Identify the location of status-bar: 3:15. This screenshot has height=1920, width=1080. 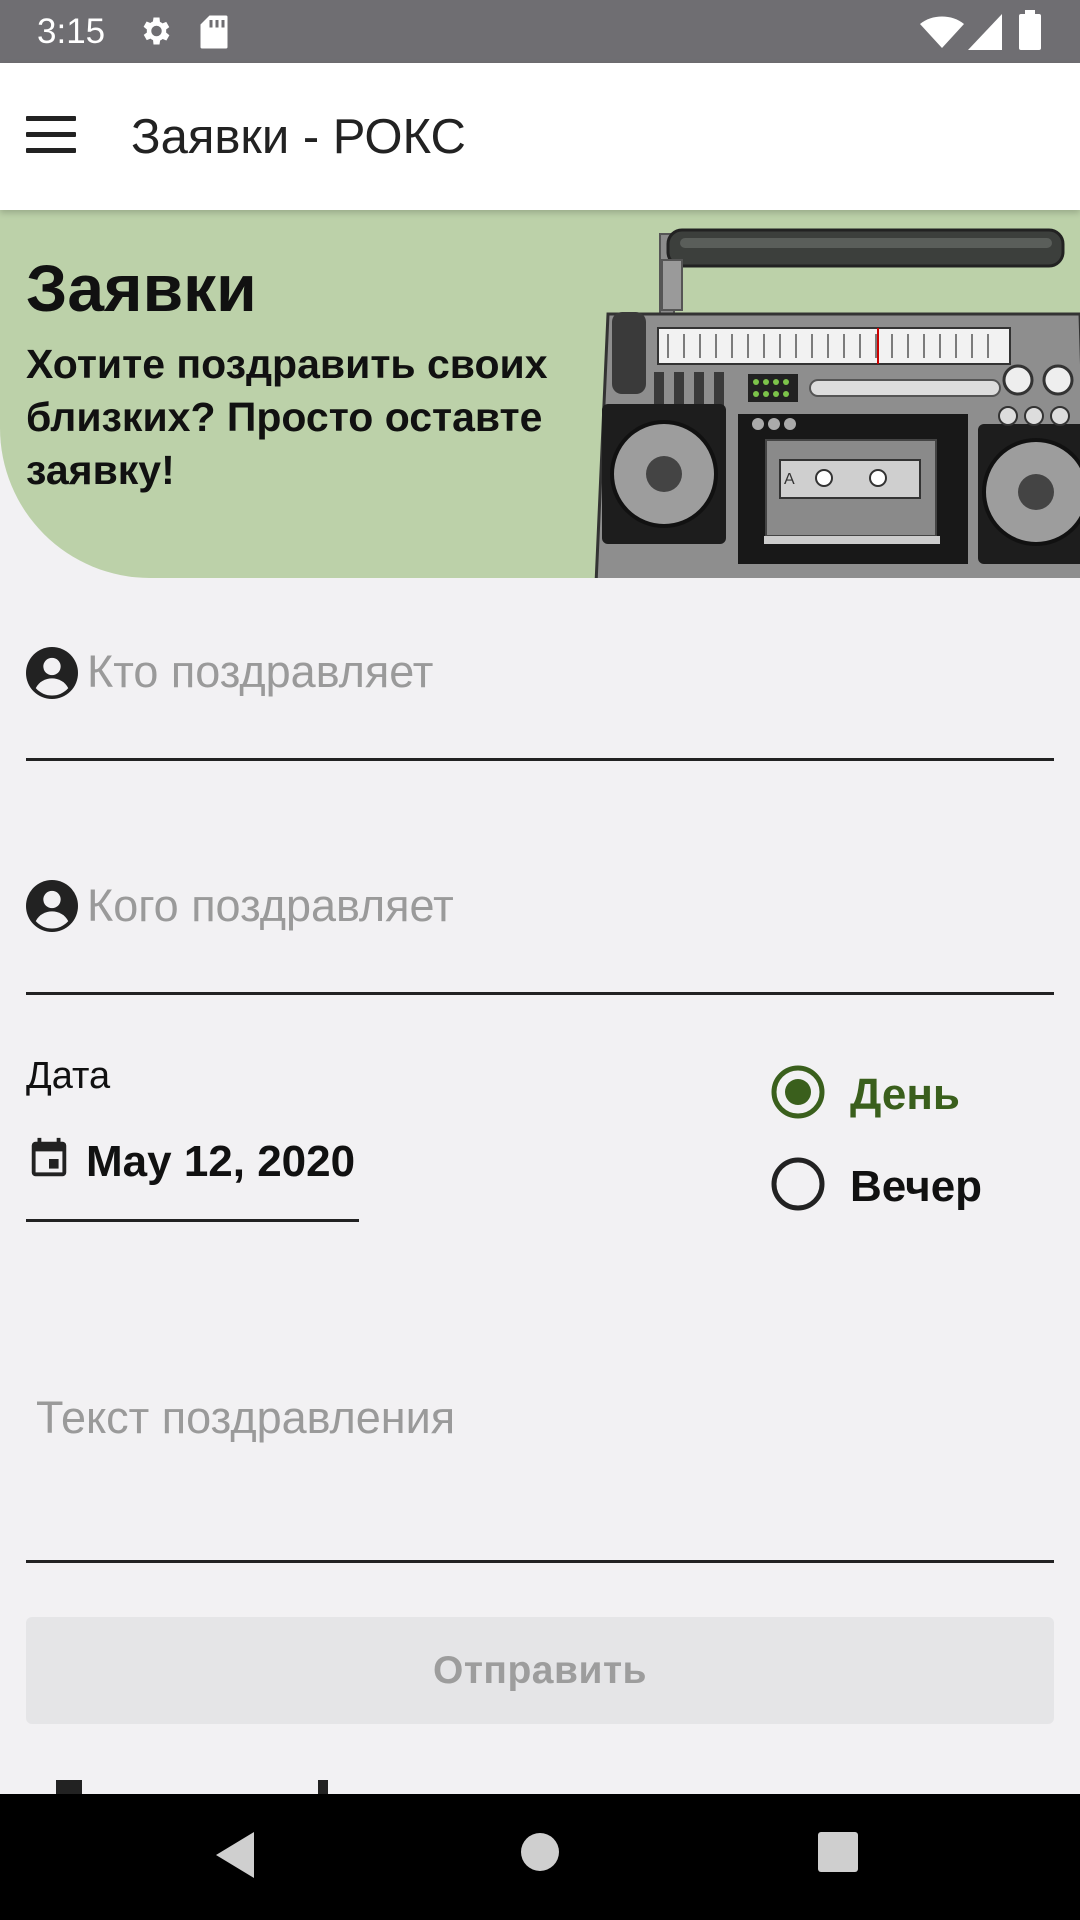
(540, 31).